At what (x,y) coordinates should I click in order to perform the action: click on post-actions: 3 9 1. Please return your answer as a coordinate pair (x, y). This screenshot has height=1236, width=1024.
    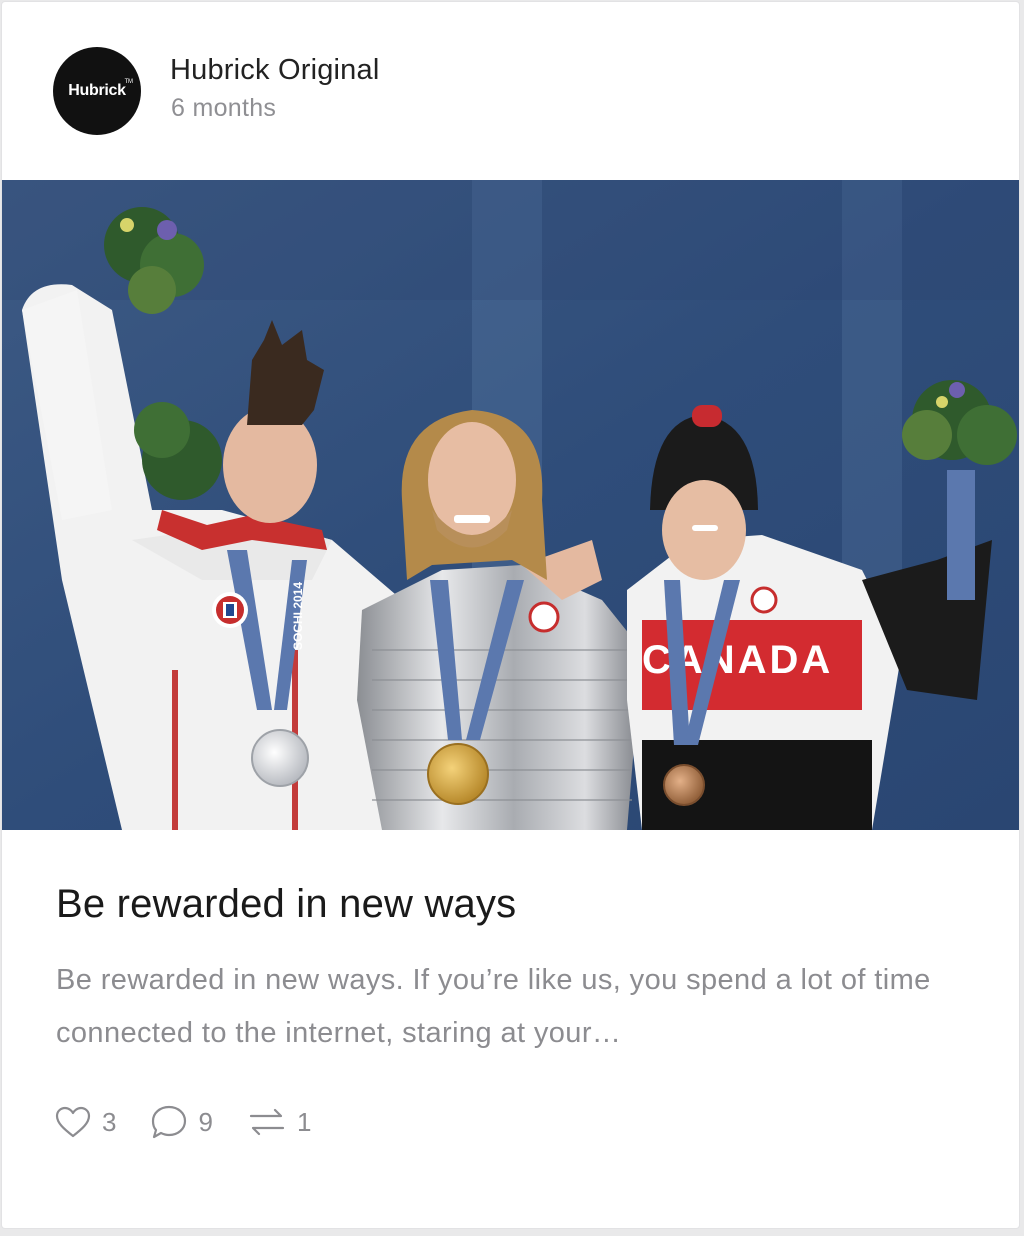
    Looking at the image, I should click on (199, 1122).